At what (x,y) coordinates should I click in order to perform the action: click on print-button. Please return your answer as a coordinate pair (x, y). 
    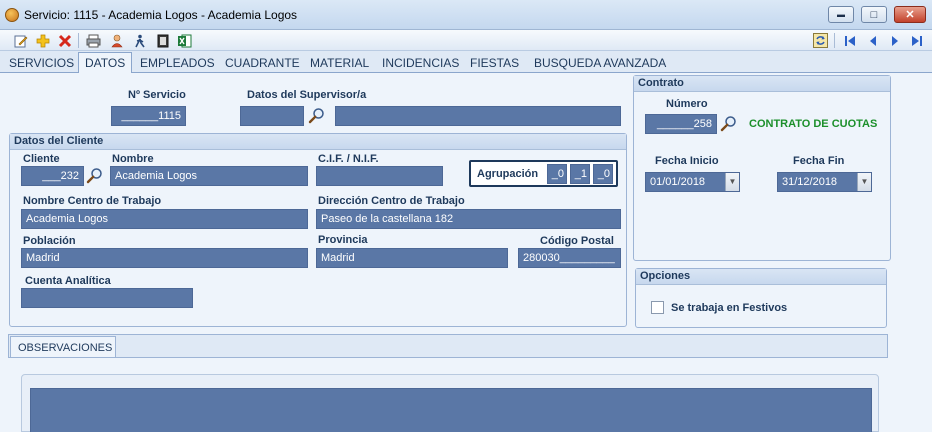
    Looking at the image, I should click on (93, 40).